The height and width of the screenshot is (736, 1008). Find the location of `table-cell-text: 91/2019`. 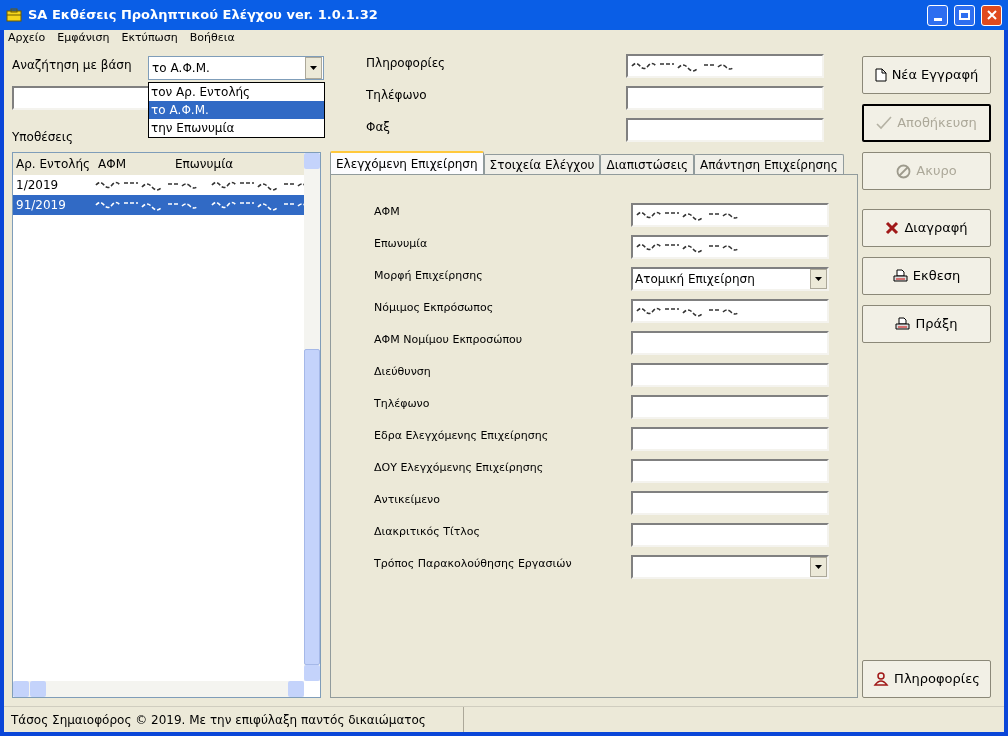

table-cell-text: 91/2019 is located at coordinates (41, 205).